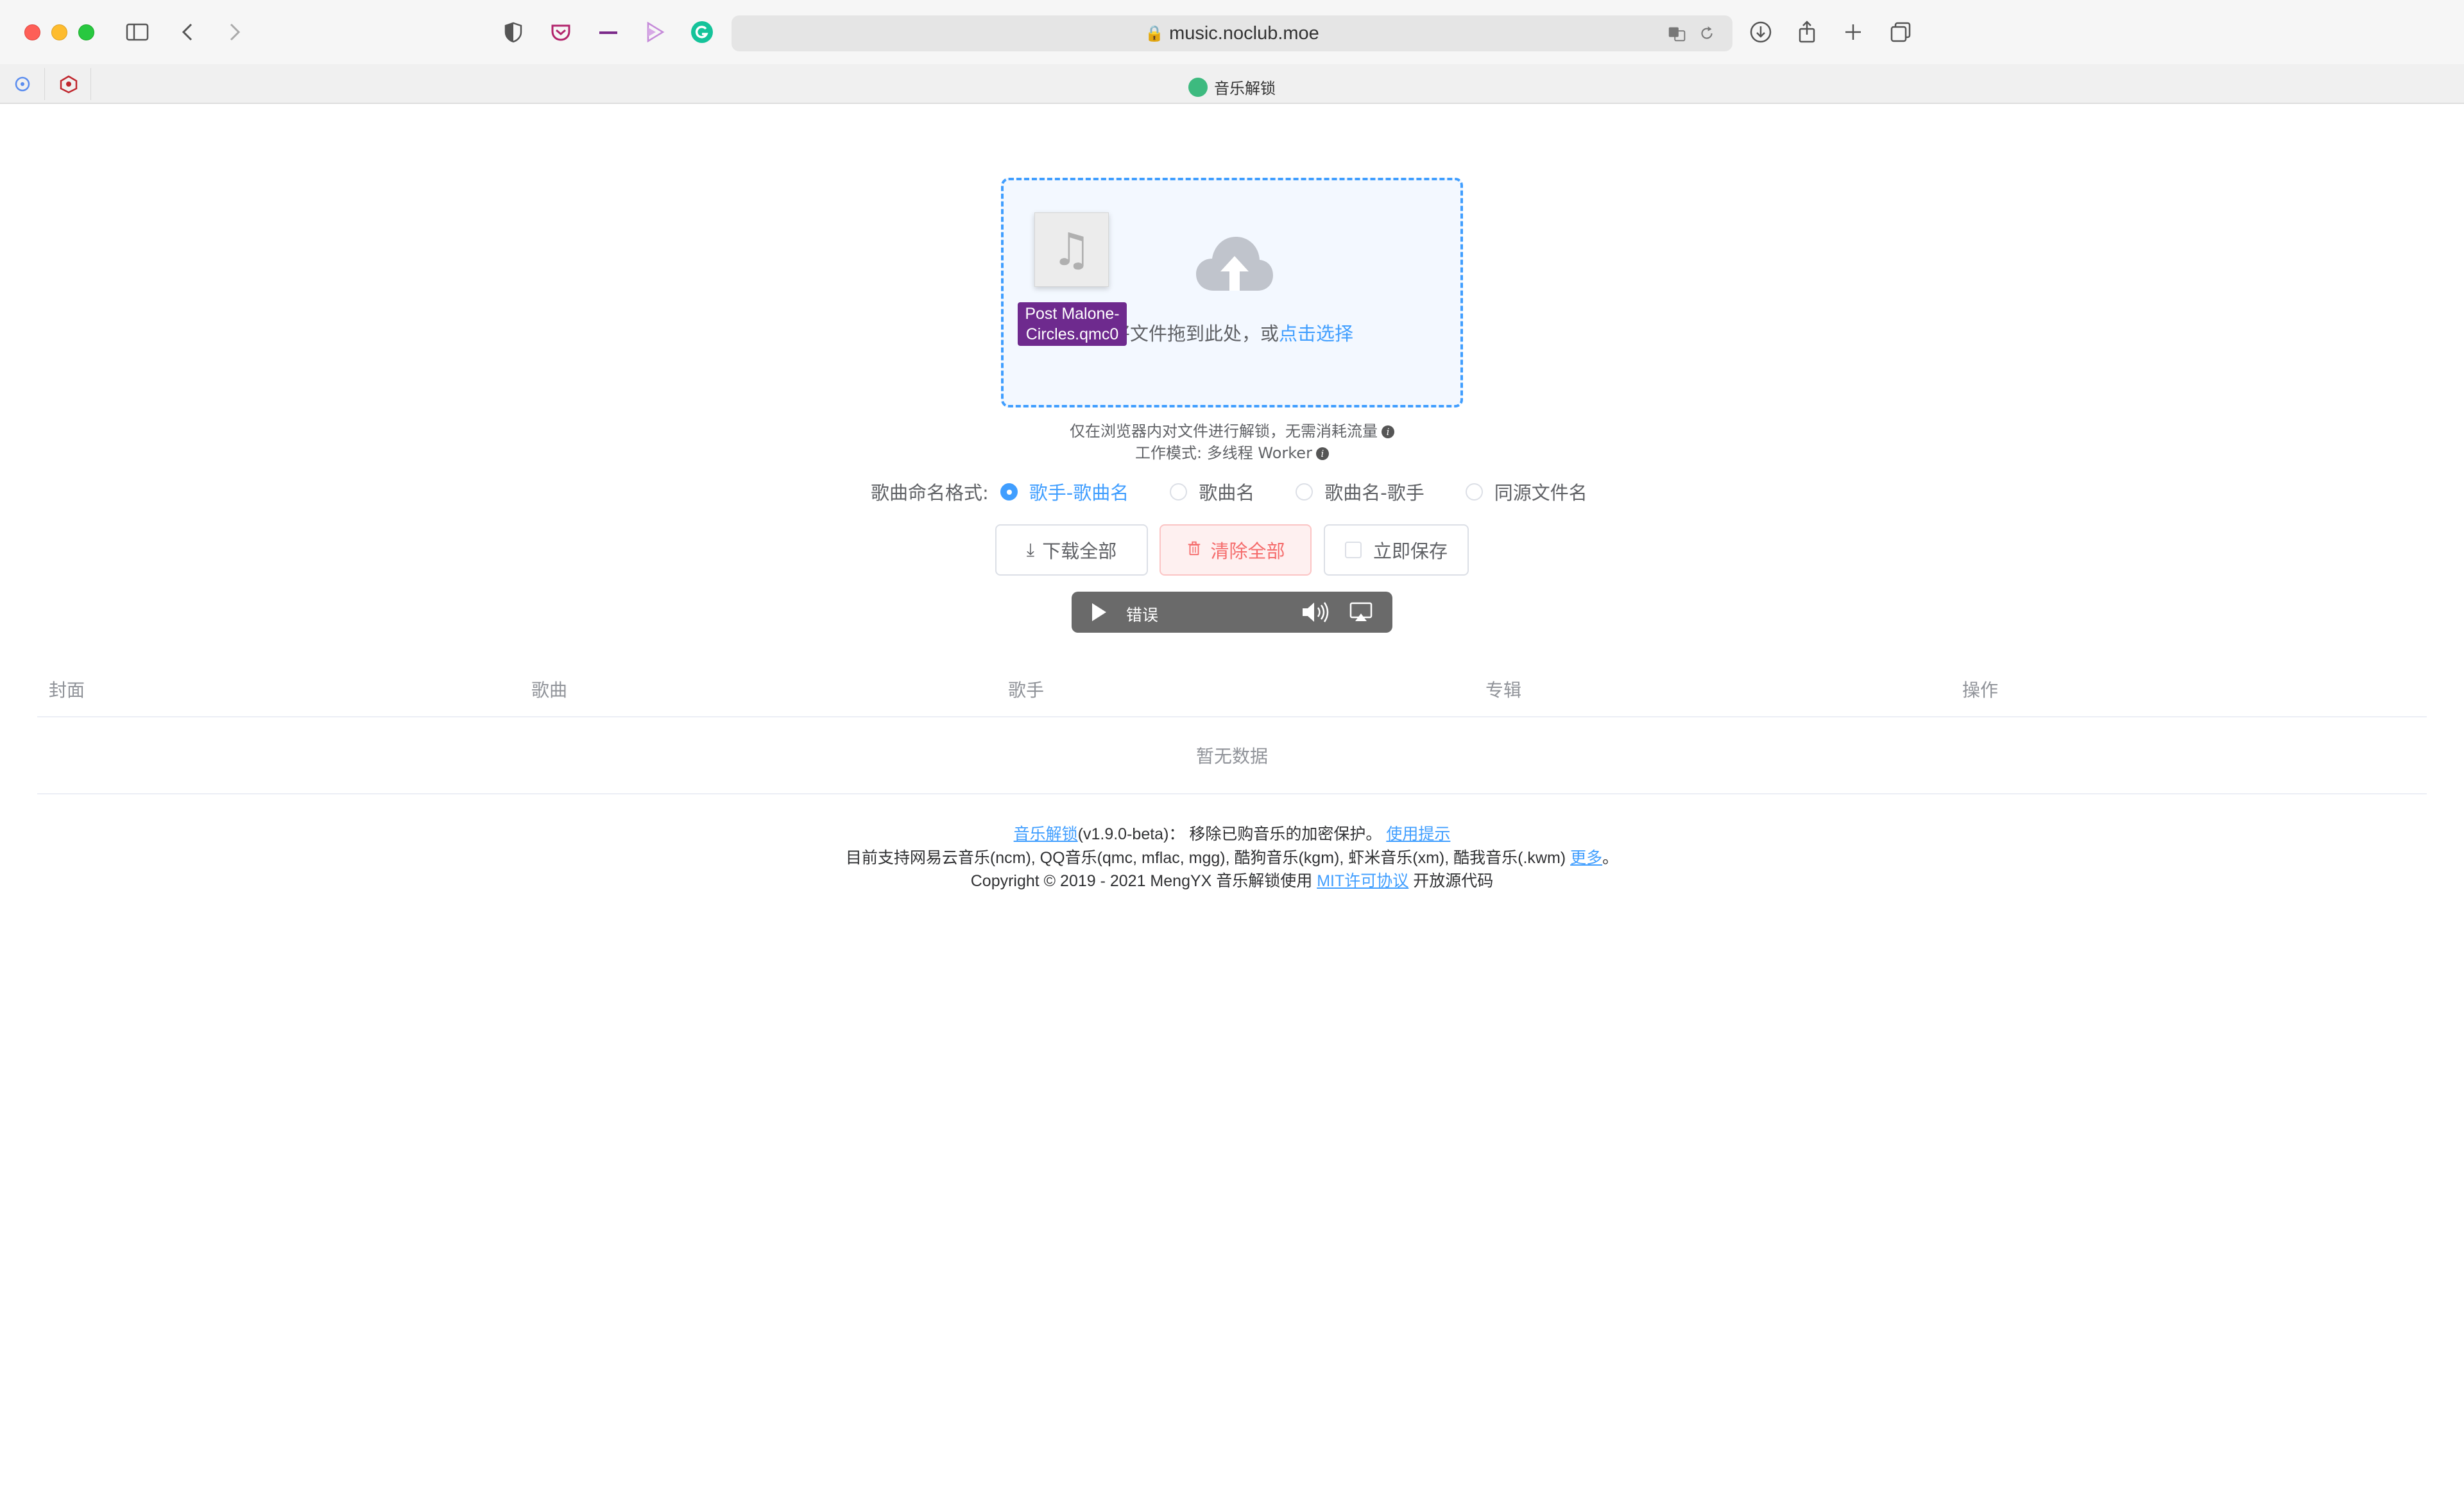  I want to click on radio-title-artist: 歌曲名-歌手, so click(1361, 491).